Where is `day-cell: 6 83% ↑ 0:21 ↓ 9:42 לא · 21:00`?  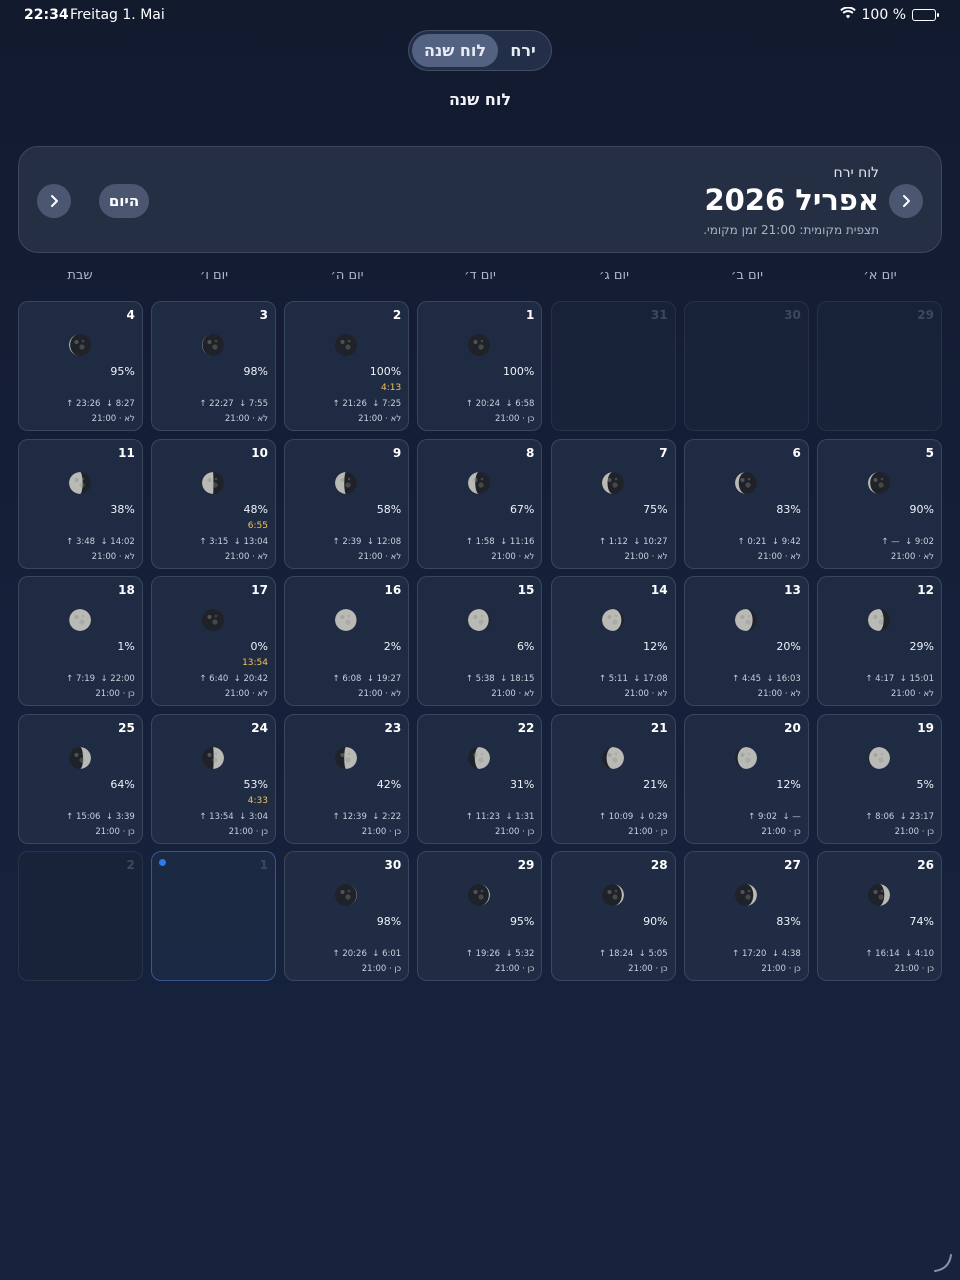 day-cell: 6 83% ↑ 0:21 ↓ 9:42 לא · 21:00 is located at coordinates (746, 503).